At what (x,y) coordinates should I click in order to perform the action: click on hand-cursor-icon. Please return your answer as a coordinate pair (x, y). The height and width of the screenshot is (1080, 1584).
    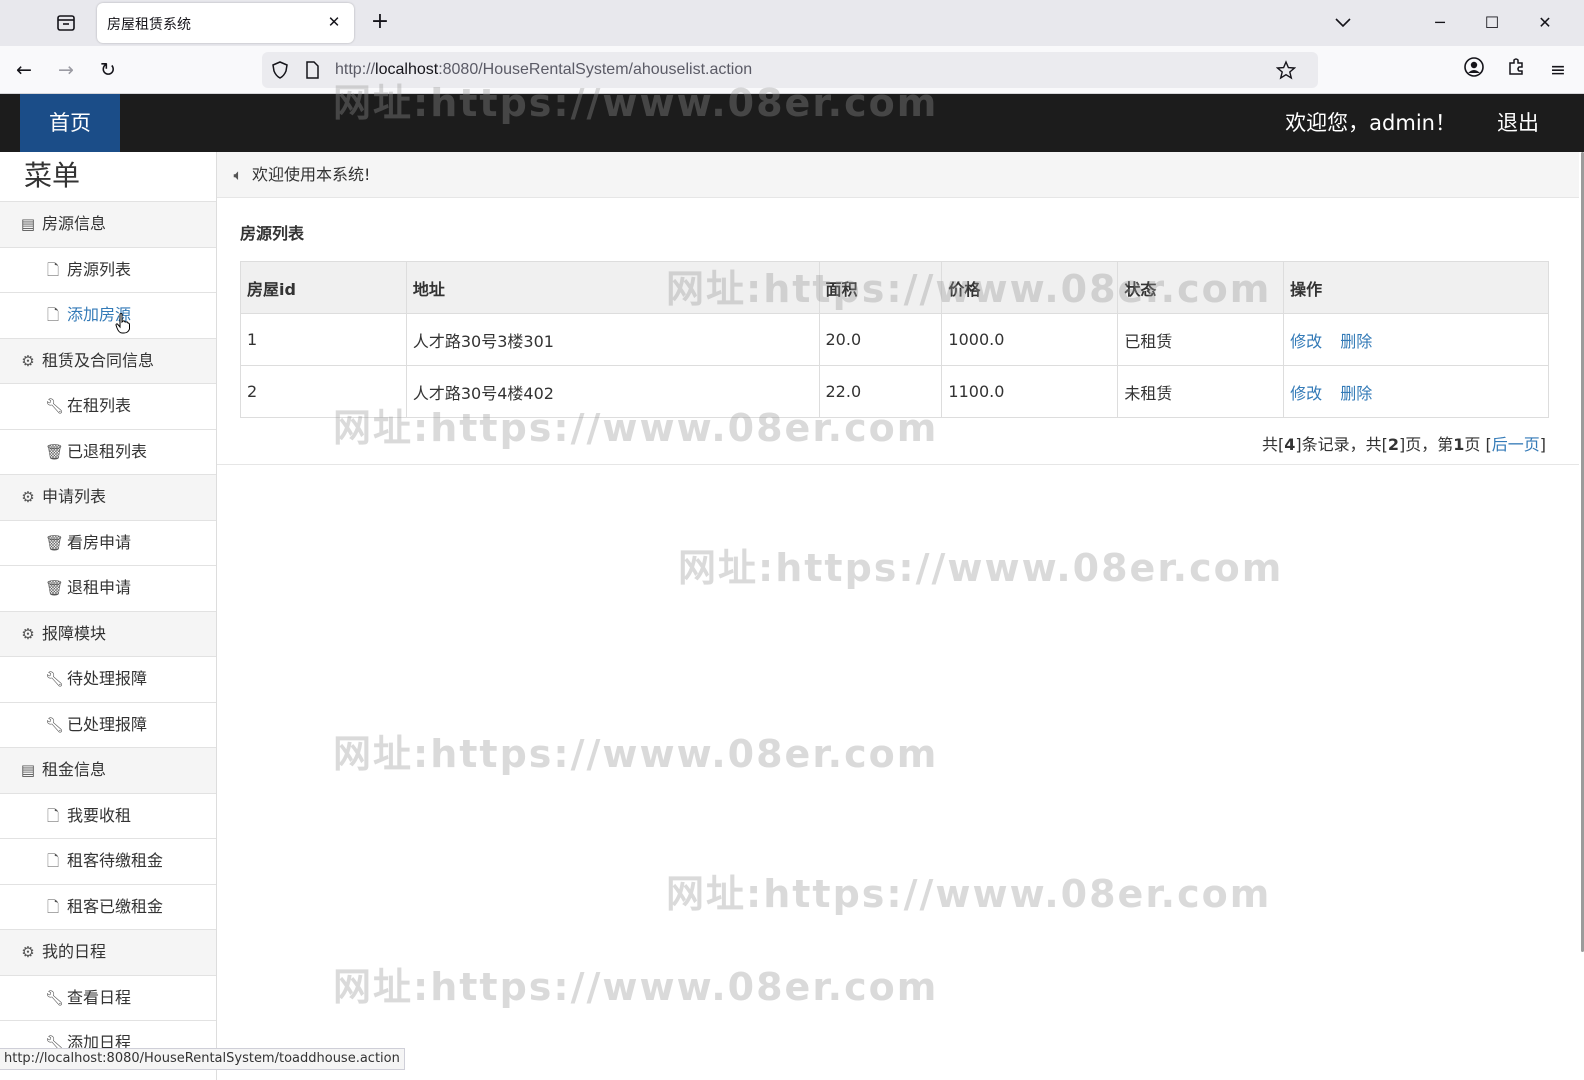
    Looking at the image, I should click on (123, 323).